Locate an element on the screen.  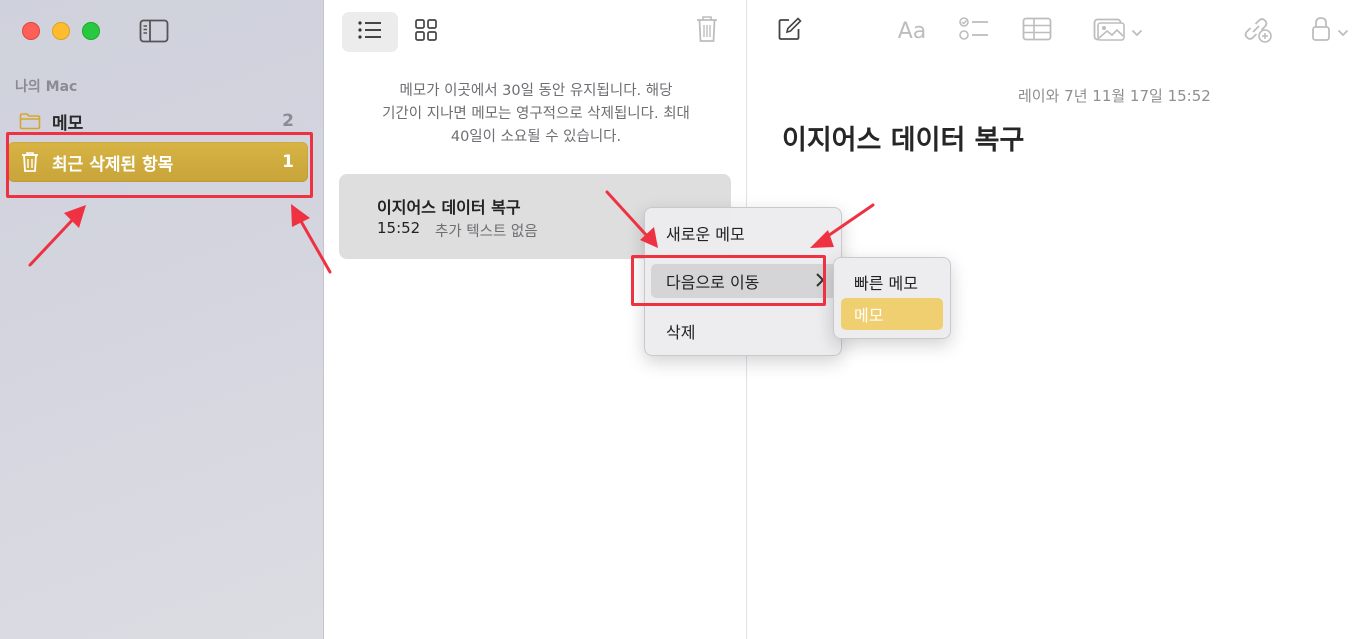
submenu-item-notes: 메모 is located at coordinates (892, 314).